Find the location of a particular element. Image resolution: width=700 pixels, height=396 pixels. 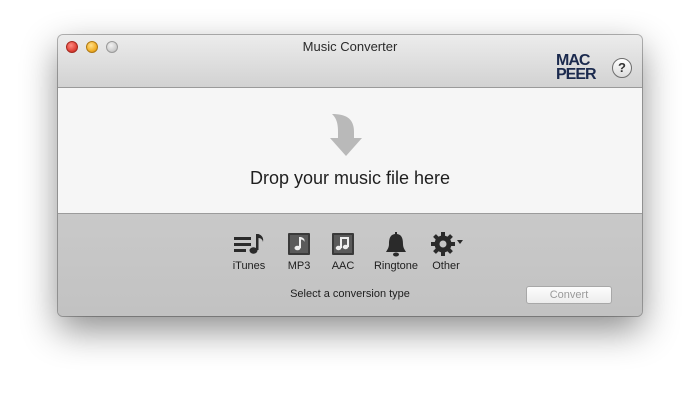

help-button: ? is located at coordinates (622, 68).